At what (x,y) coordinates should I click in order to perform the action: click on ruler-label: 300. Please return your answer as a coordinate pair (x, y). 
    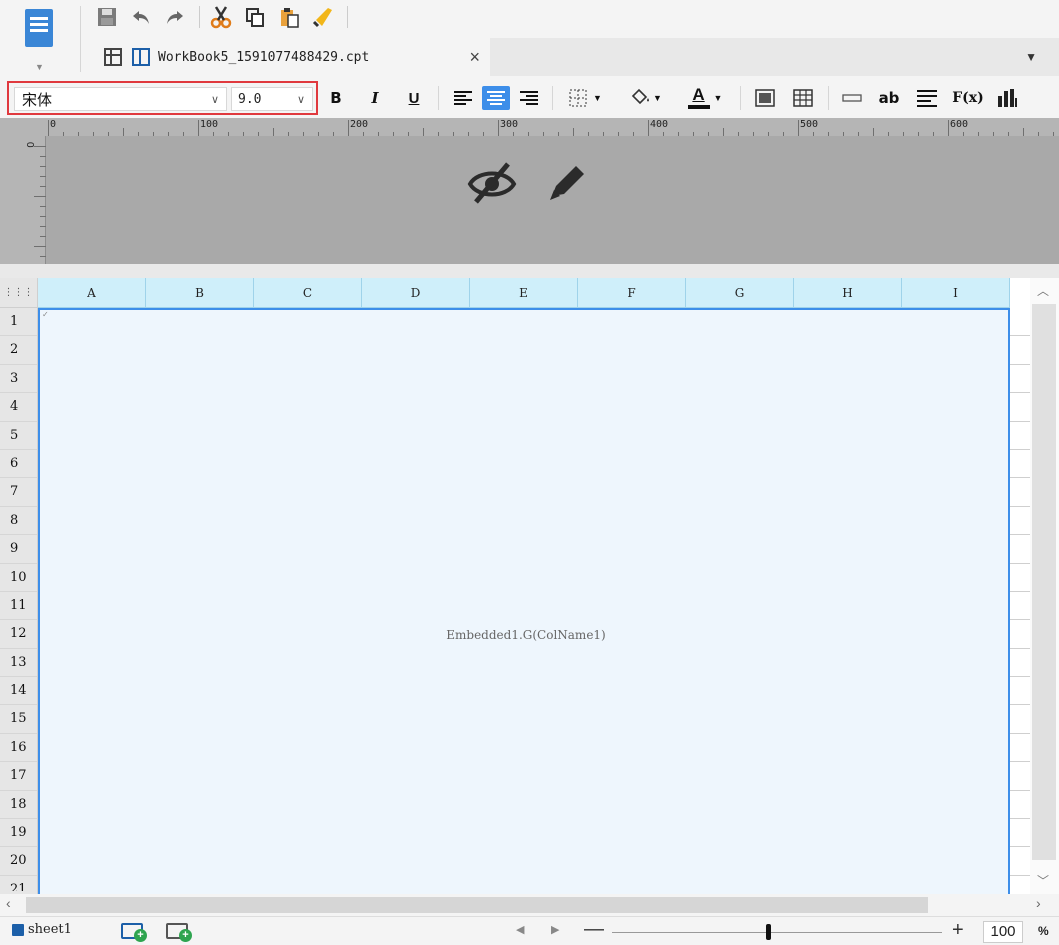
    Looking at the image, I should click on (509, 124).